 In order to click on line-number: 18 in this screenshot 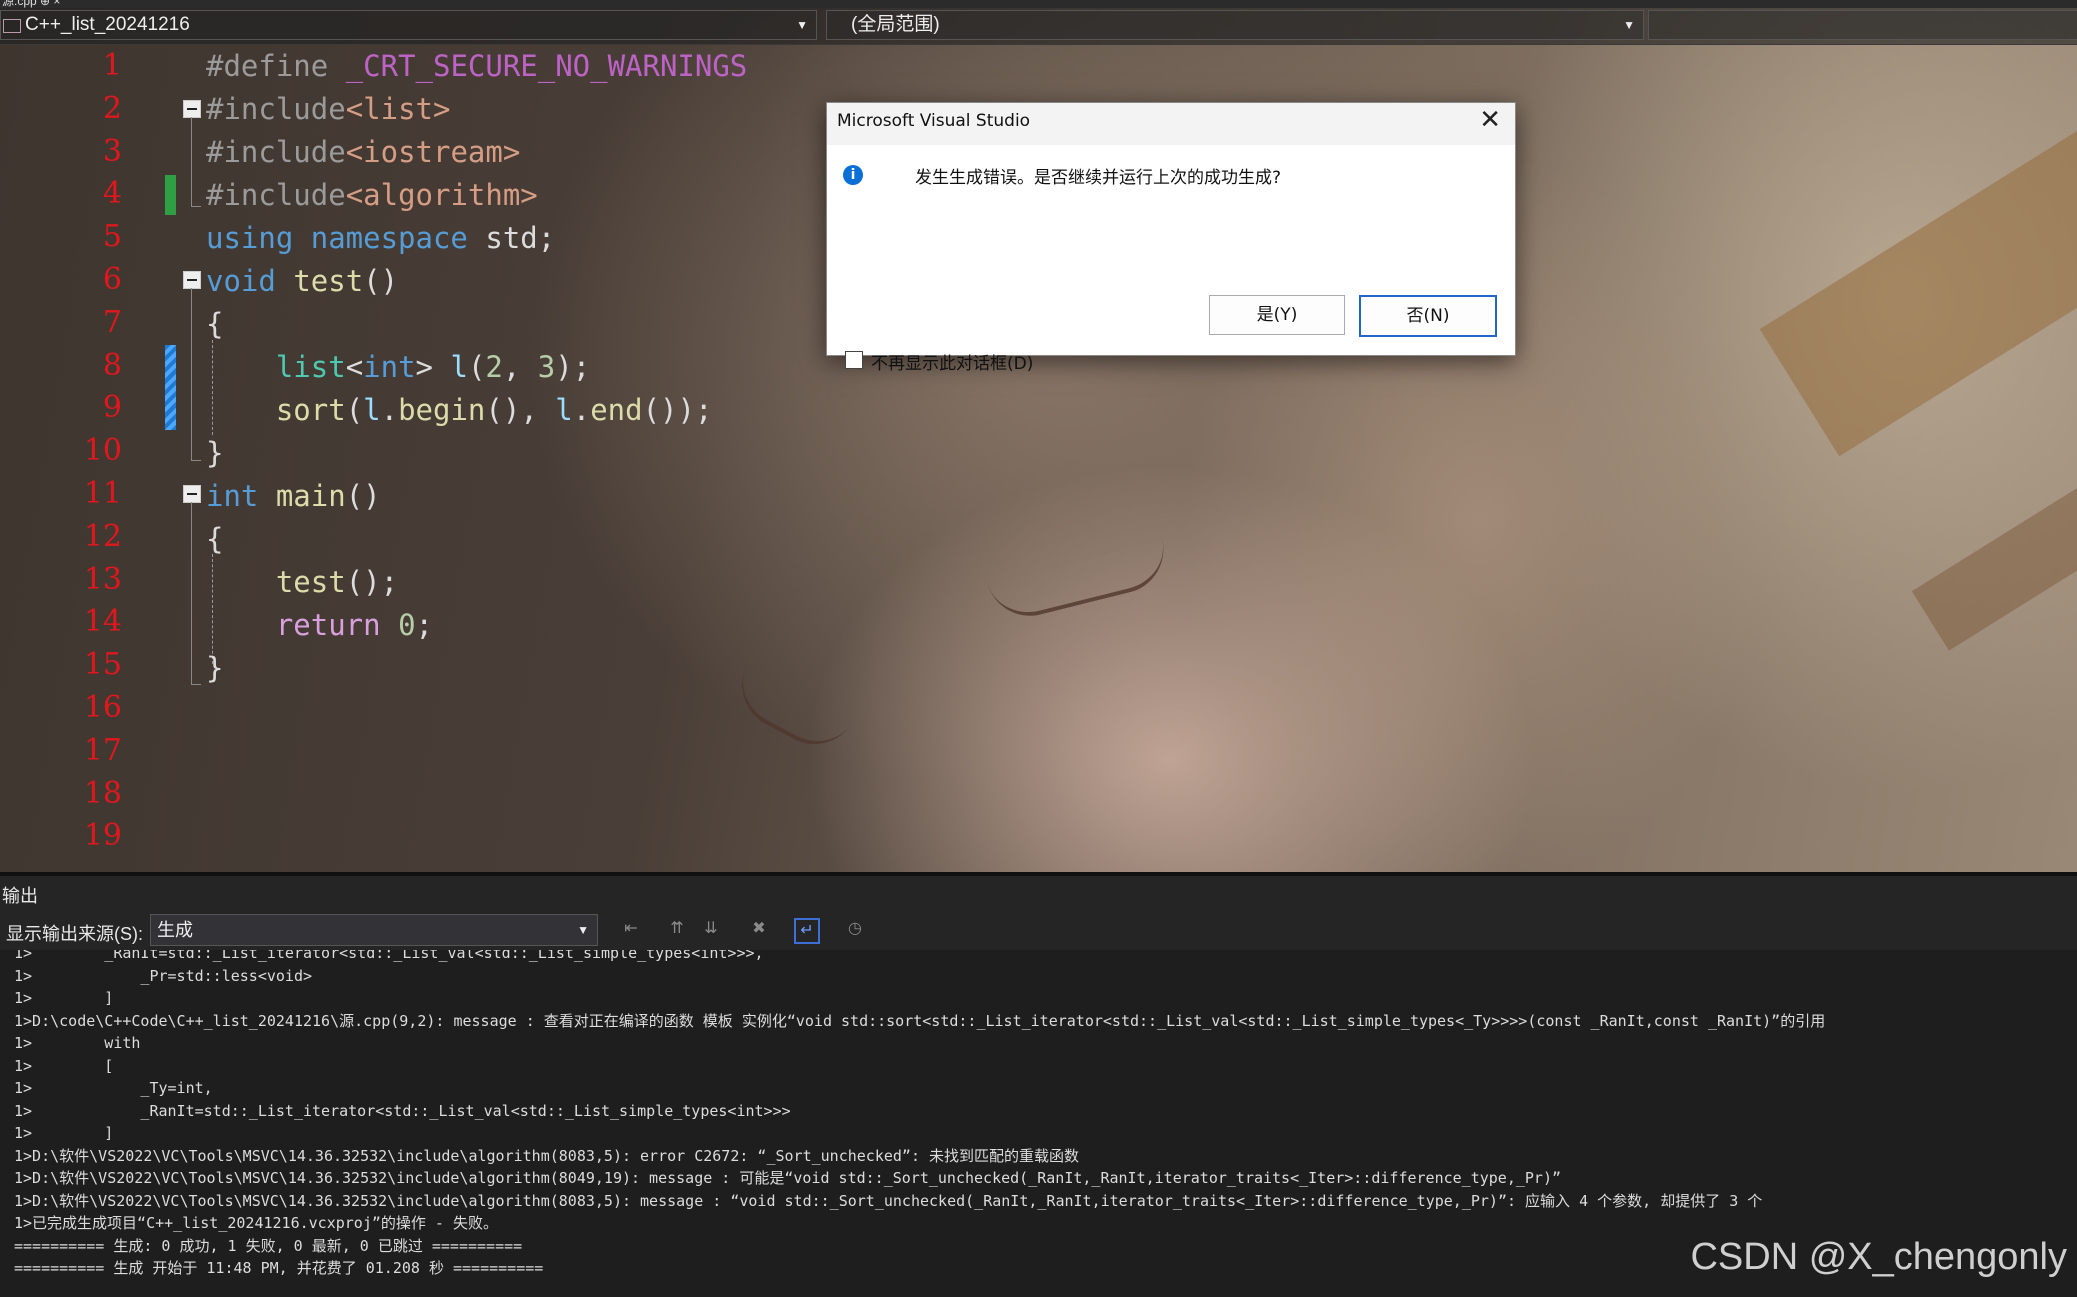, I will do `click(102, 793)`.